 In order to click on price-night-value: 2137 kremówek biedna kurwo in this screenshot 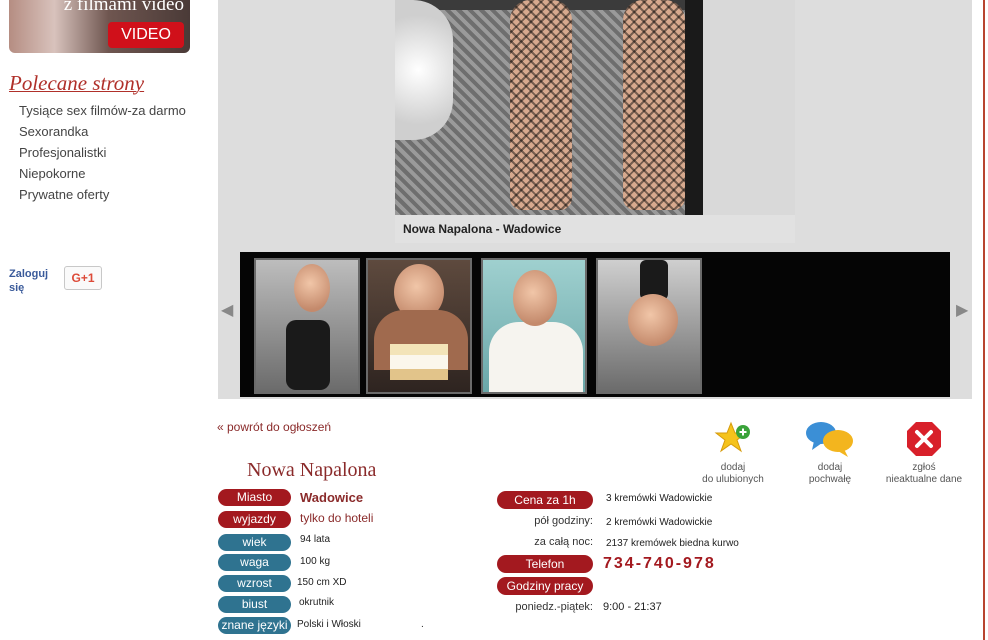, I will do `click(672, 543)`.